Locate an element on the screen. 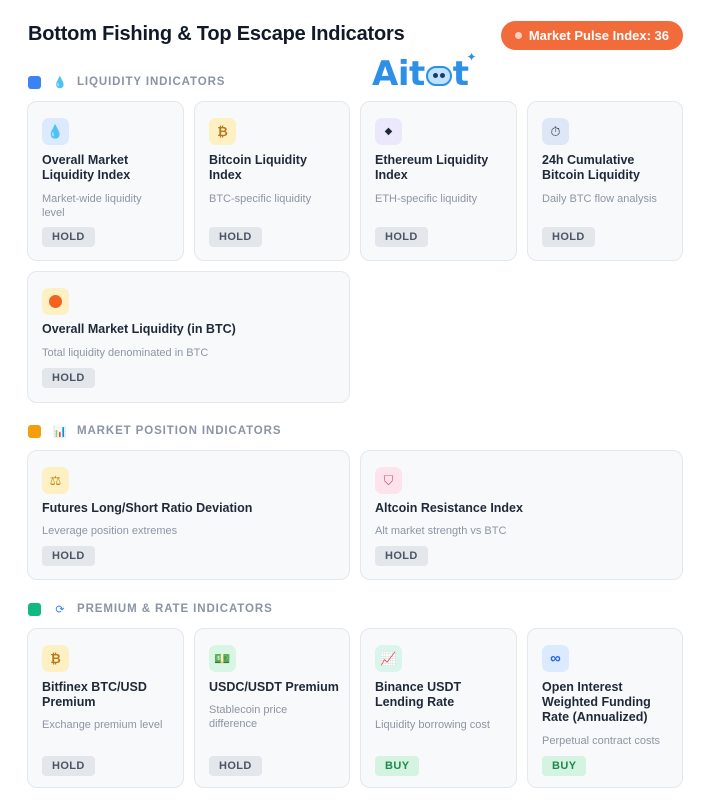 The height and width of the screenshot is (807, 710). orange-circle-icon is located at coordinates (55, 301).